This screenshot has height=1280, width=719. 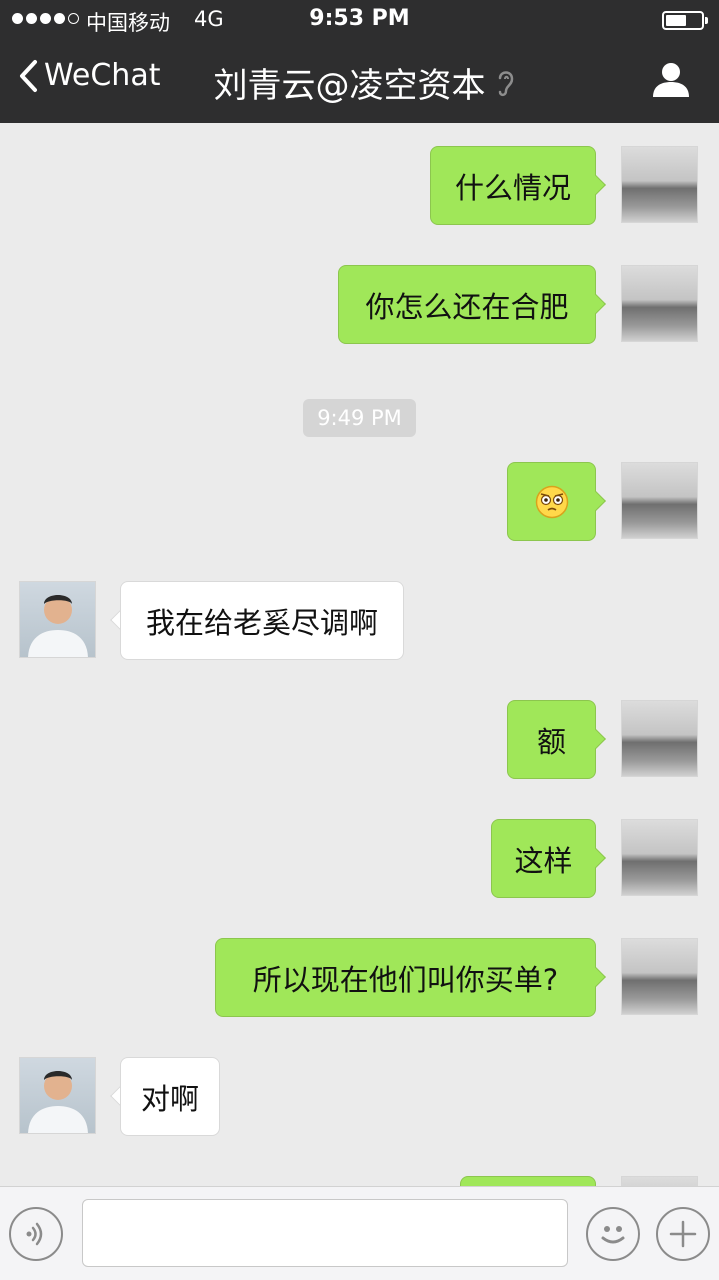 I want to click on status-time: 9:53 PM, so click(x=359, y=18).